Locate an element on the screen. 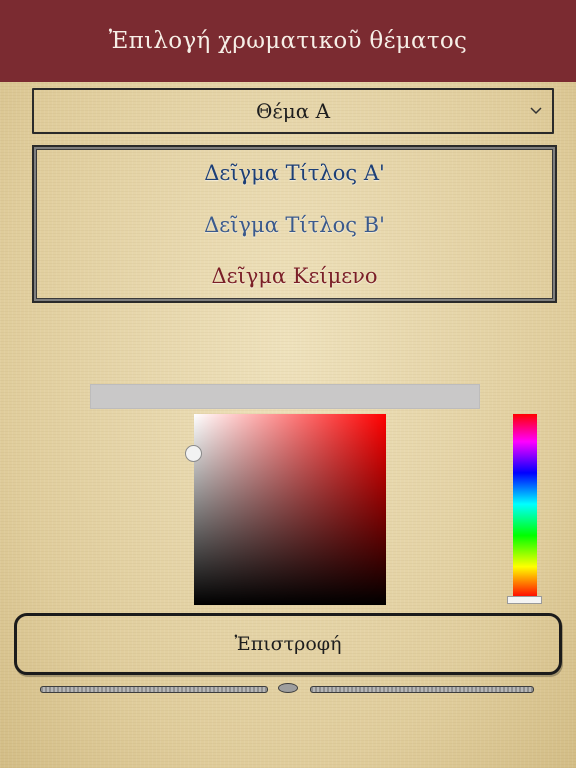  hue-slider is located at coordinates (525, 506).